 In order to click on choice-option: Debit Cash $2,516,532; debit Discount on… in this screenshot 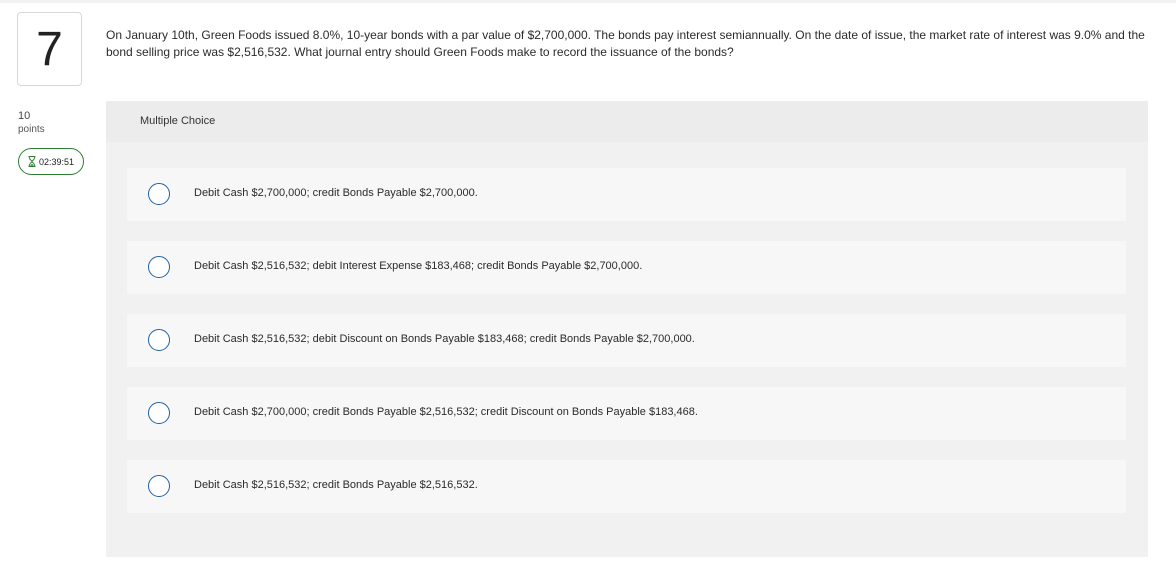, I will do `click(626, 340)`.